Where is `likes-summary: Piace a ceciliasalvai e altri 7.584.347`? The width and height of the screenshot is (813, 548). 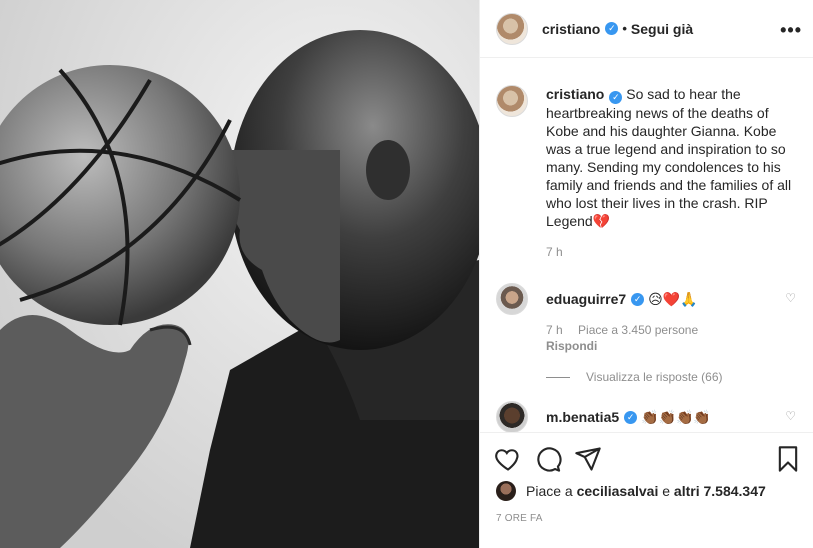
likes-summary: Piace a ceciliasalvai e altri 7.584.347 is located at coordinates (631, 491).